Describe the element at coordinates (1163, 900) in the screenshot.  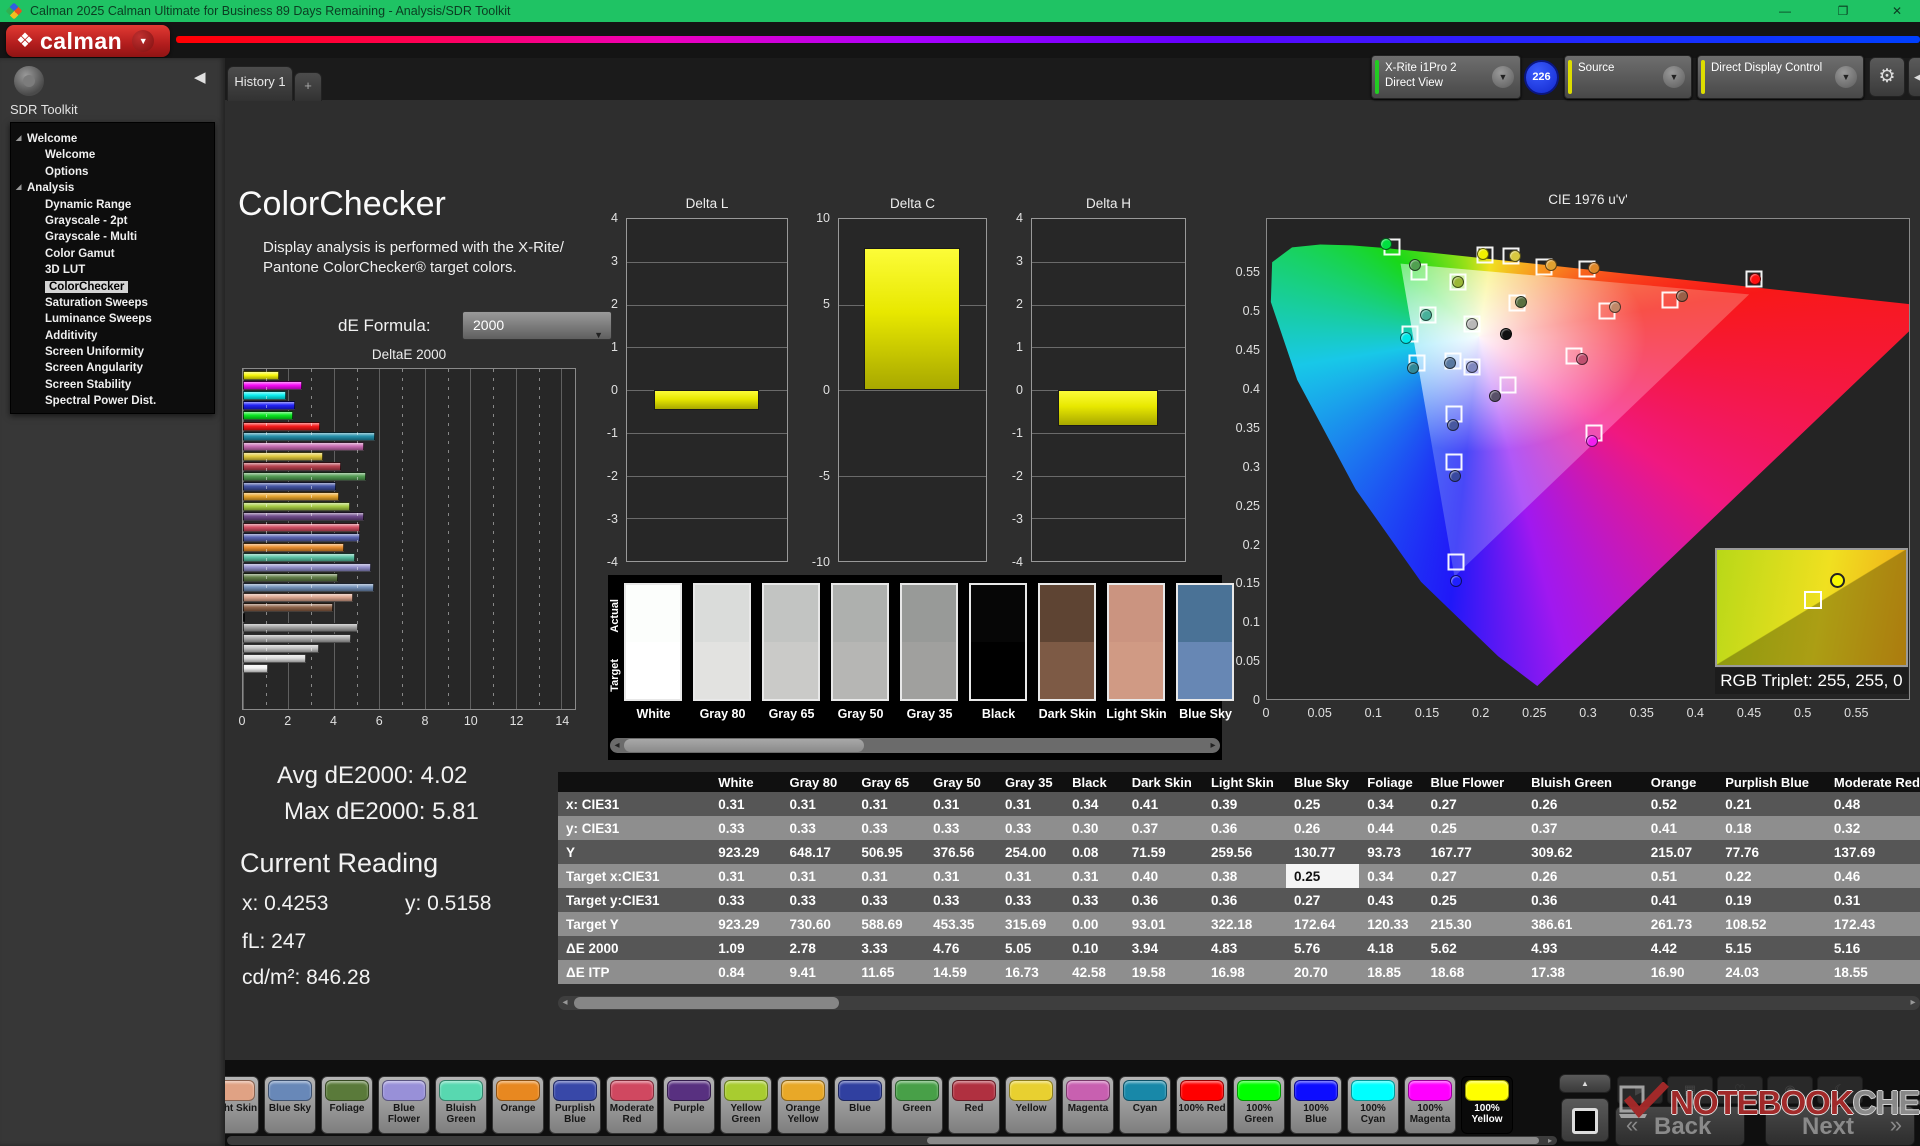
I see `cell-target-y-cie31-dark-skin: 0.36` at that location.